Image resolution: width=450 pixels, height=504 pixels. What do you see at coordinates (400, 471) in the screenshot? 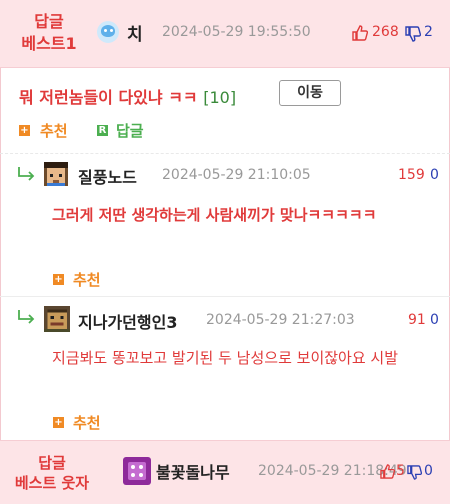
I see `upvote-count: 5` at bounding box center [400, 471].